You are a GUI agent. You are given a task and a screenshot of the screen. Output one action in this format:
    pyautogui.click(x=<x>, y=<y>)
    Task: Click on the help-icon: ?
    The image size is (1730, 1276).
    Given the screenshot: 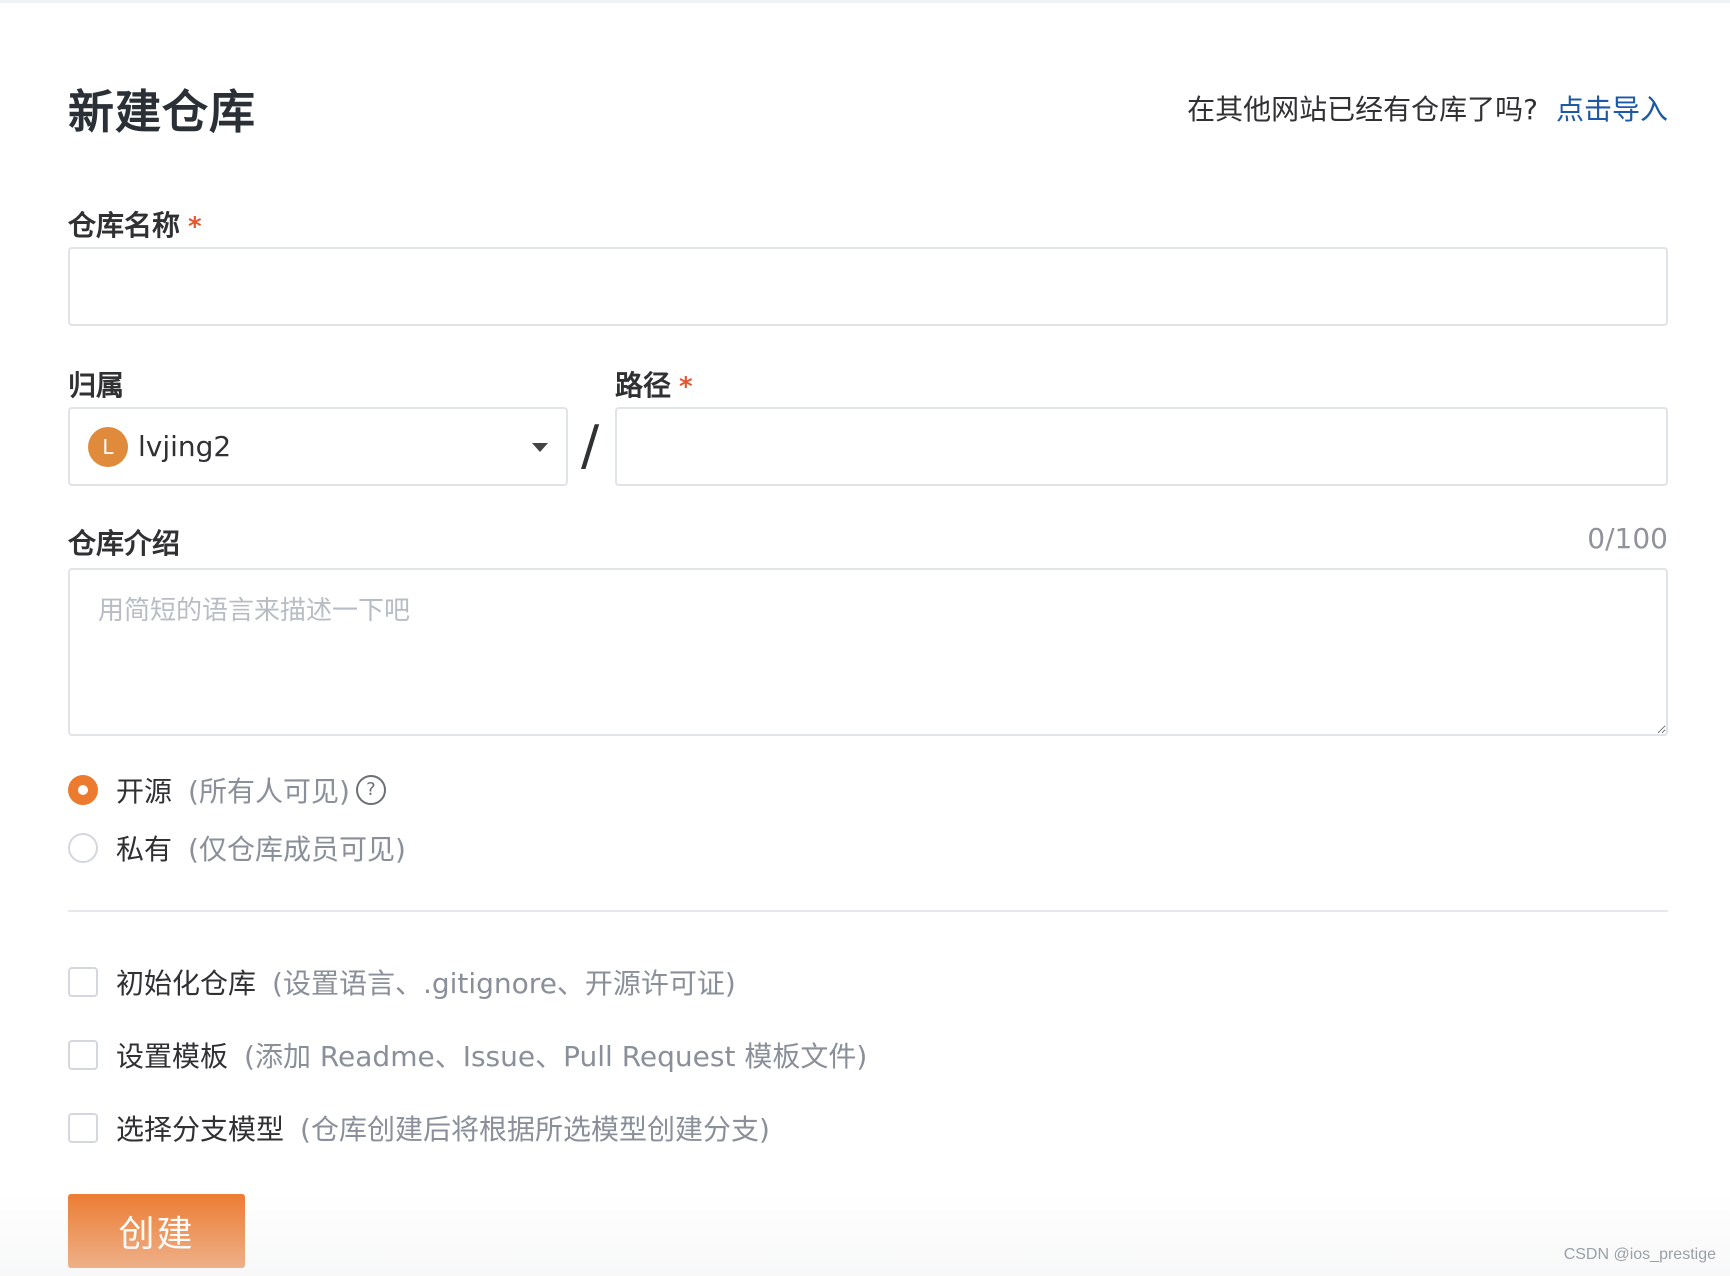 What is the action you would take?
    pyautogui.click(x=370, y=790)
    